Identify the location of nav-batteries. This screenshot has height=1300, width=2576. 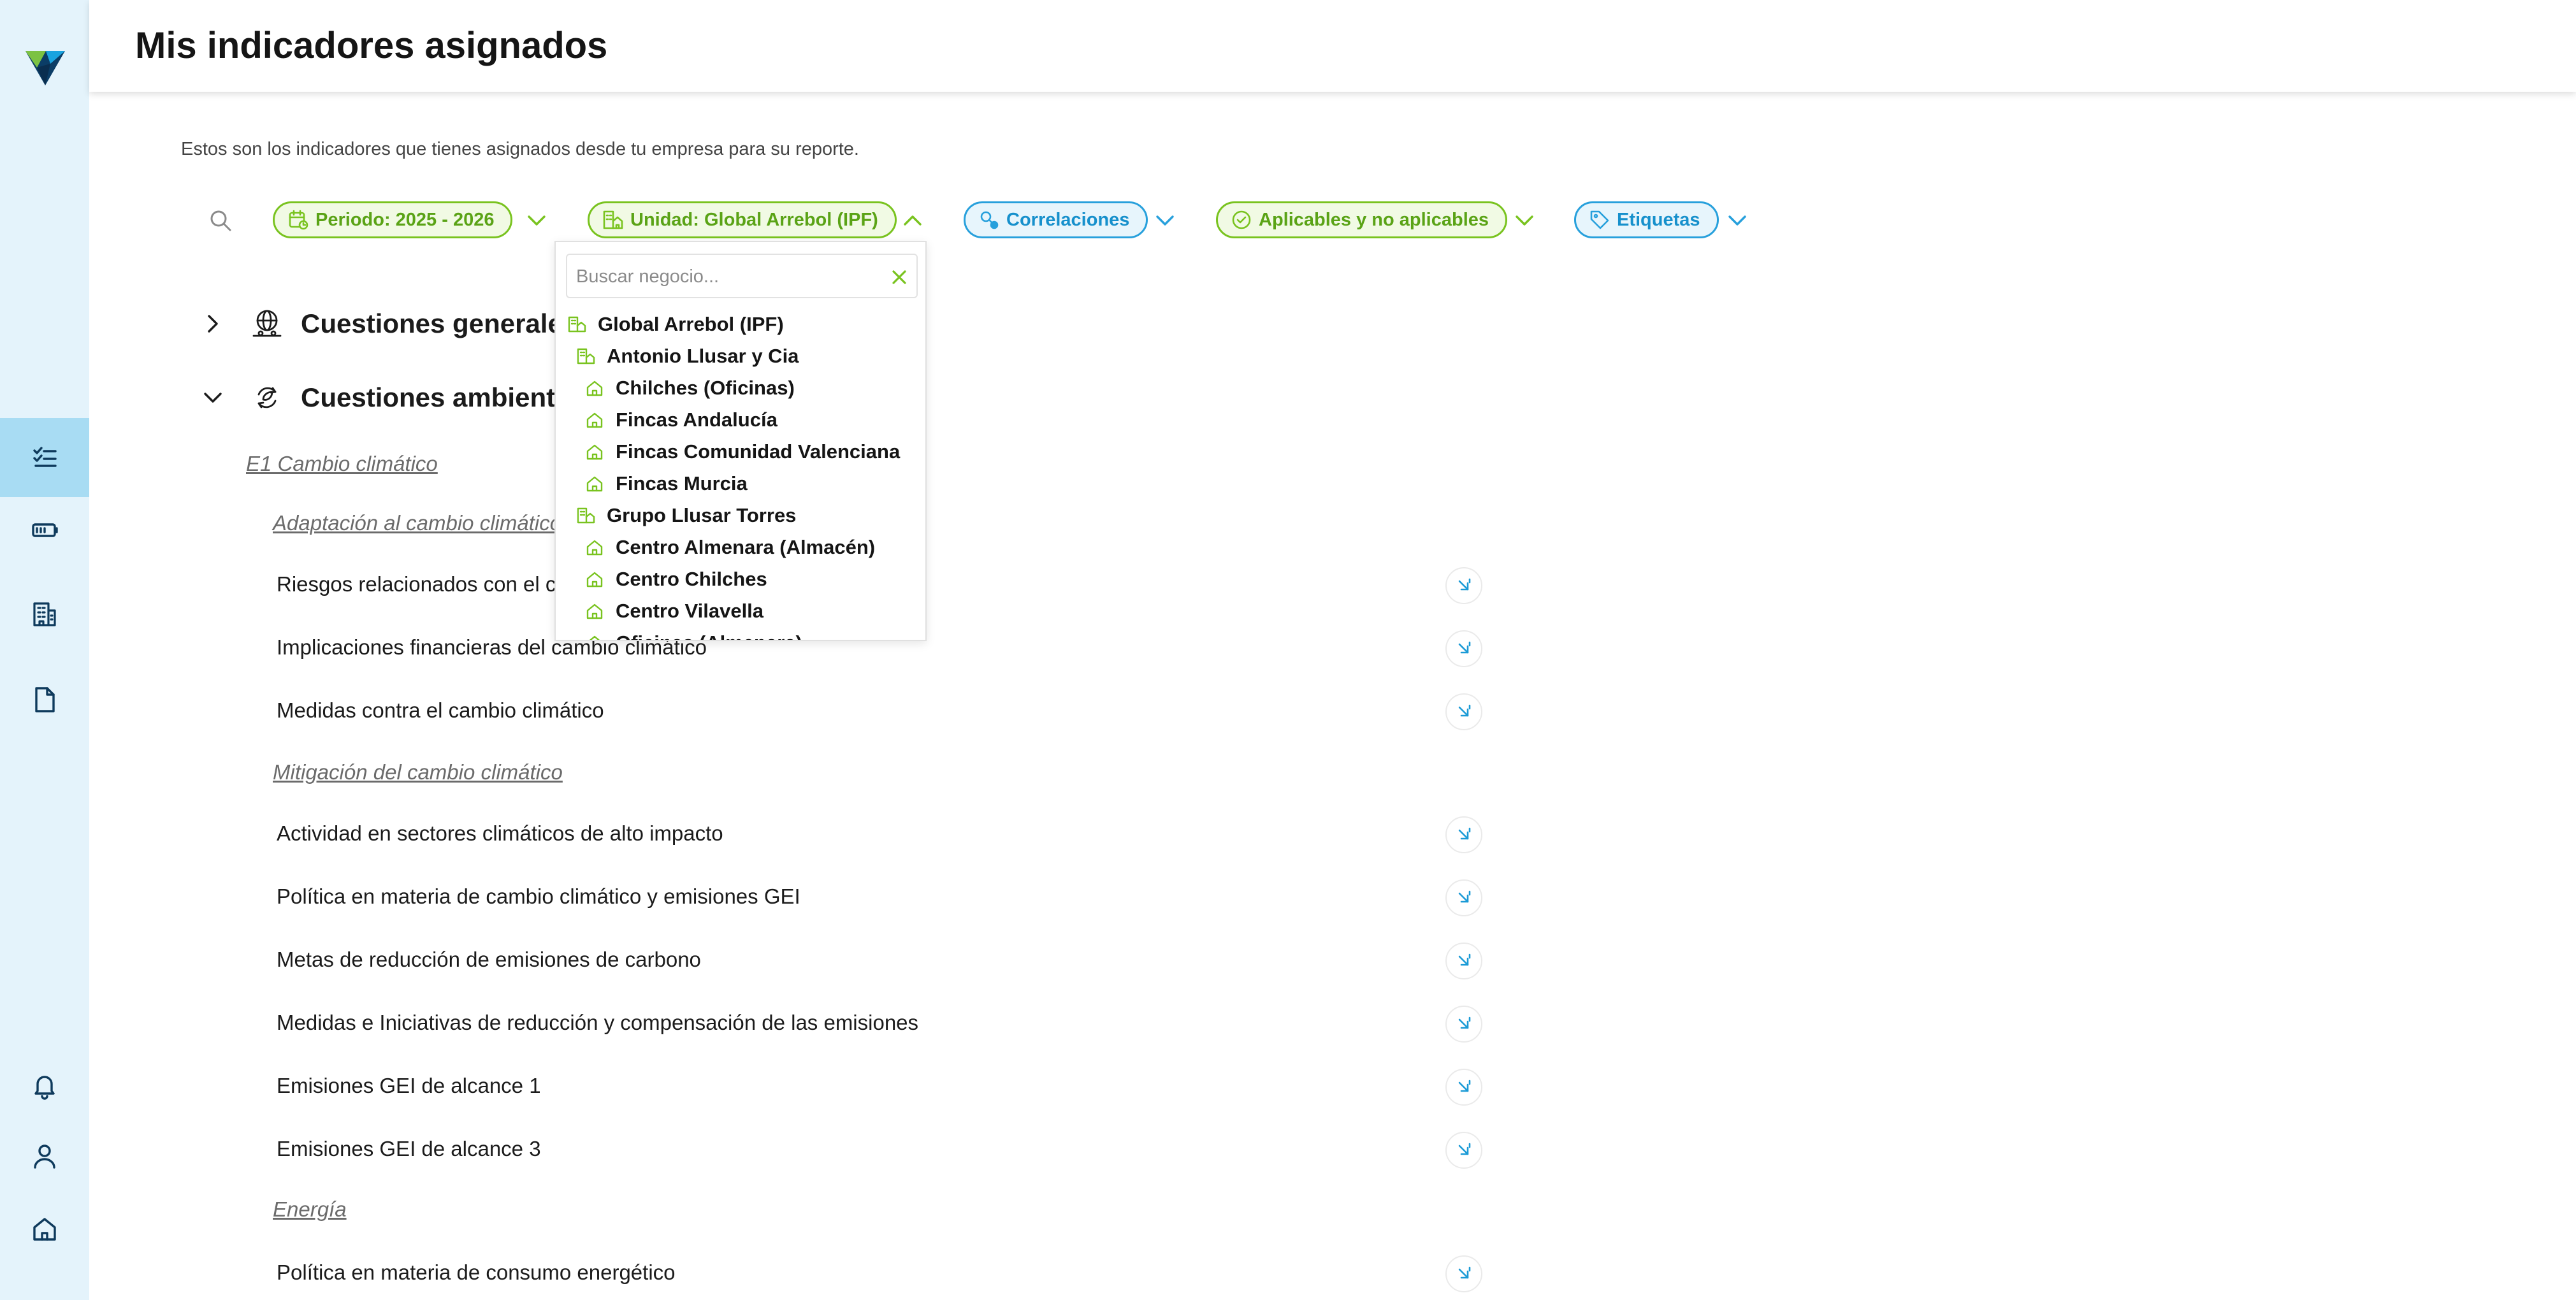
(44, 530).